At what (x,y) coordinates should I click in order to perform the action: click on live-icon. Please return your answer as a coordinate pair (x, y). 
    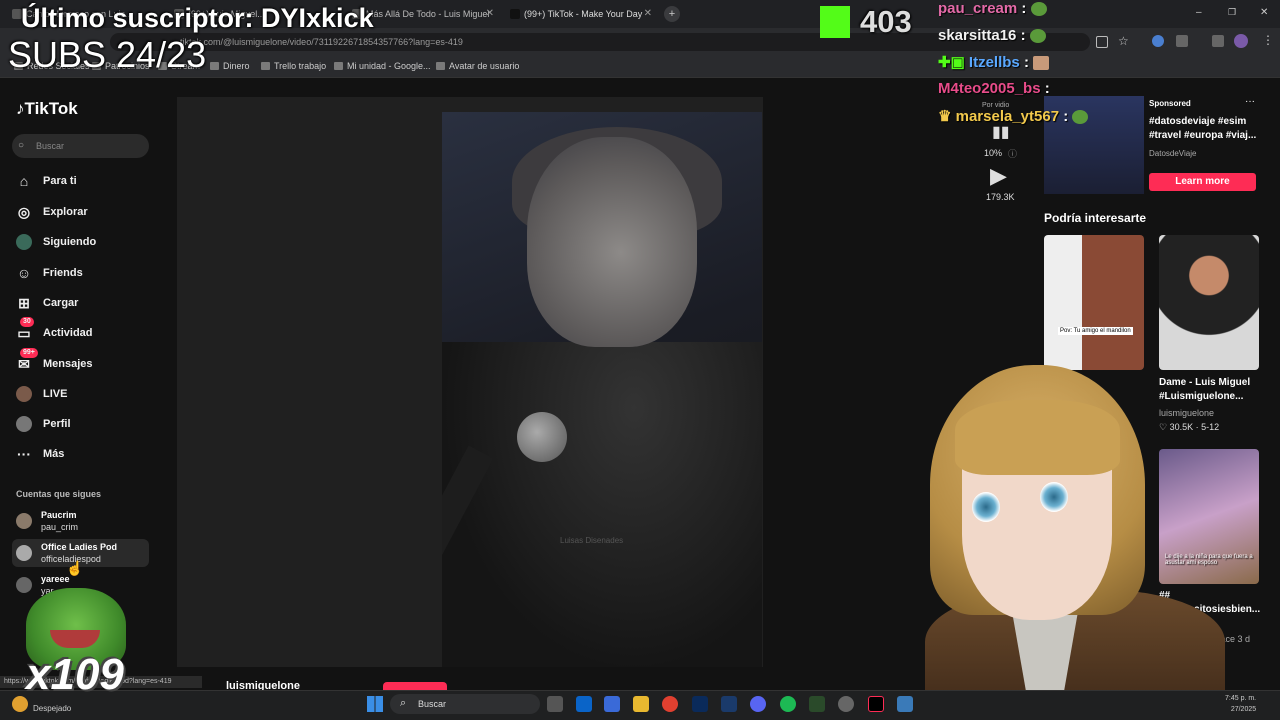
    Looking at the image, I should click on (24, 394).